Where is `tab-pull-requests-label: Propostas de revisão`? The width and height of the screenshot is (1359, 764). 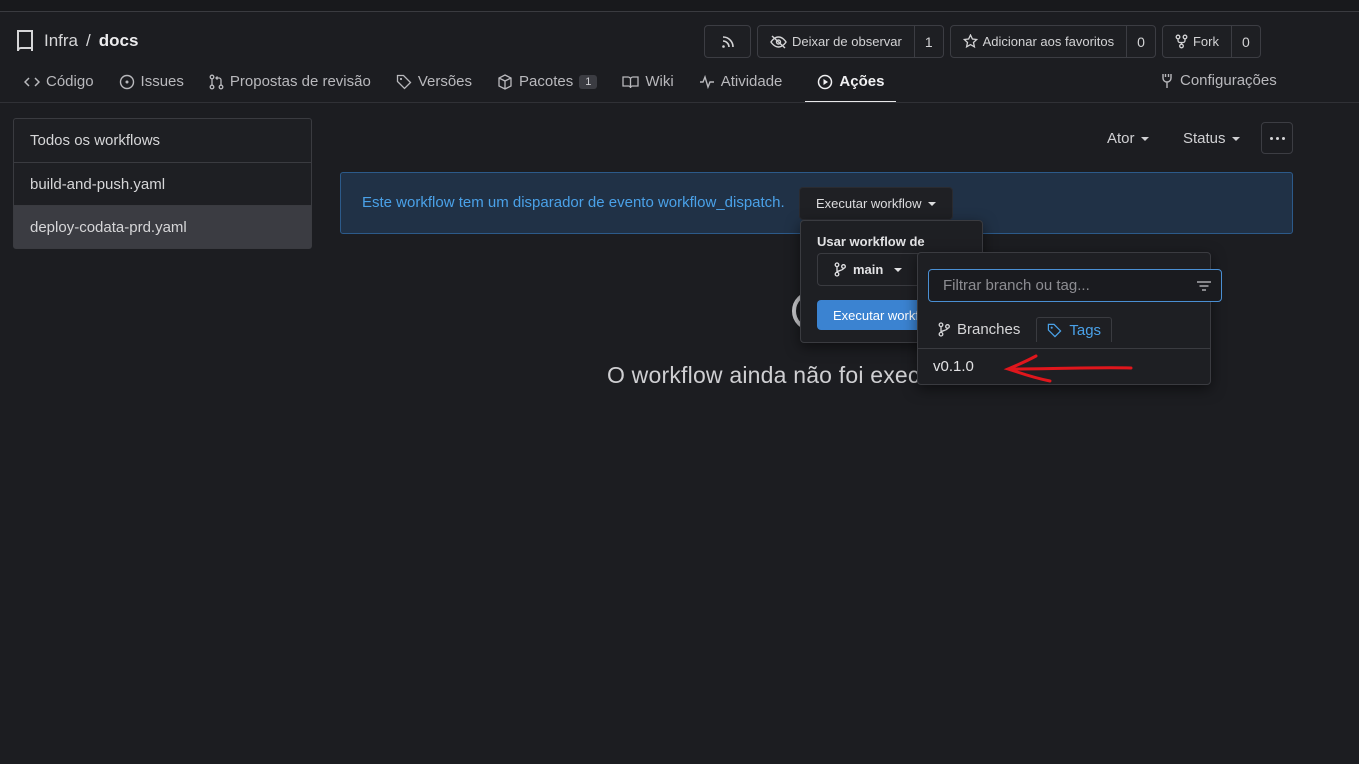
tab-pull-requests-label: Propostas de revisão is located at coordinates (300, 81).